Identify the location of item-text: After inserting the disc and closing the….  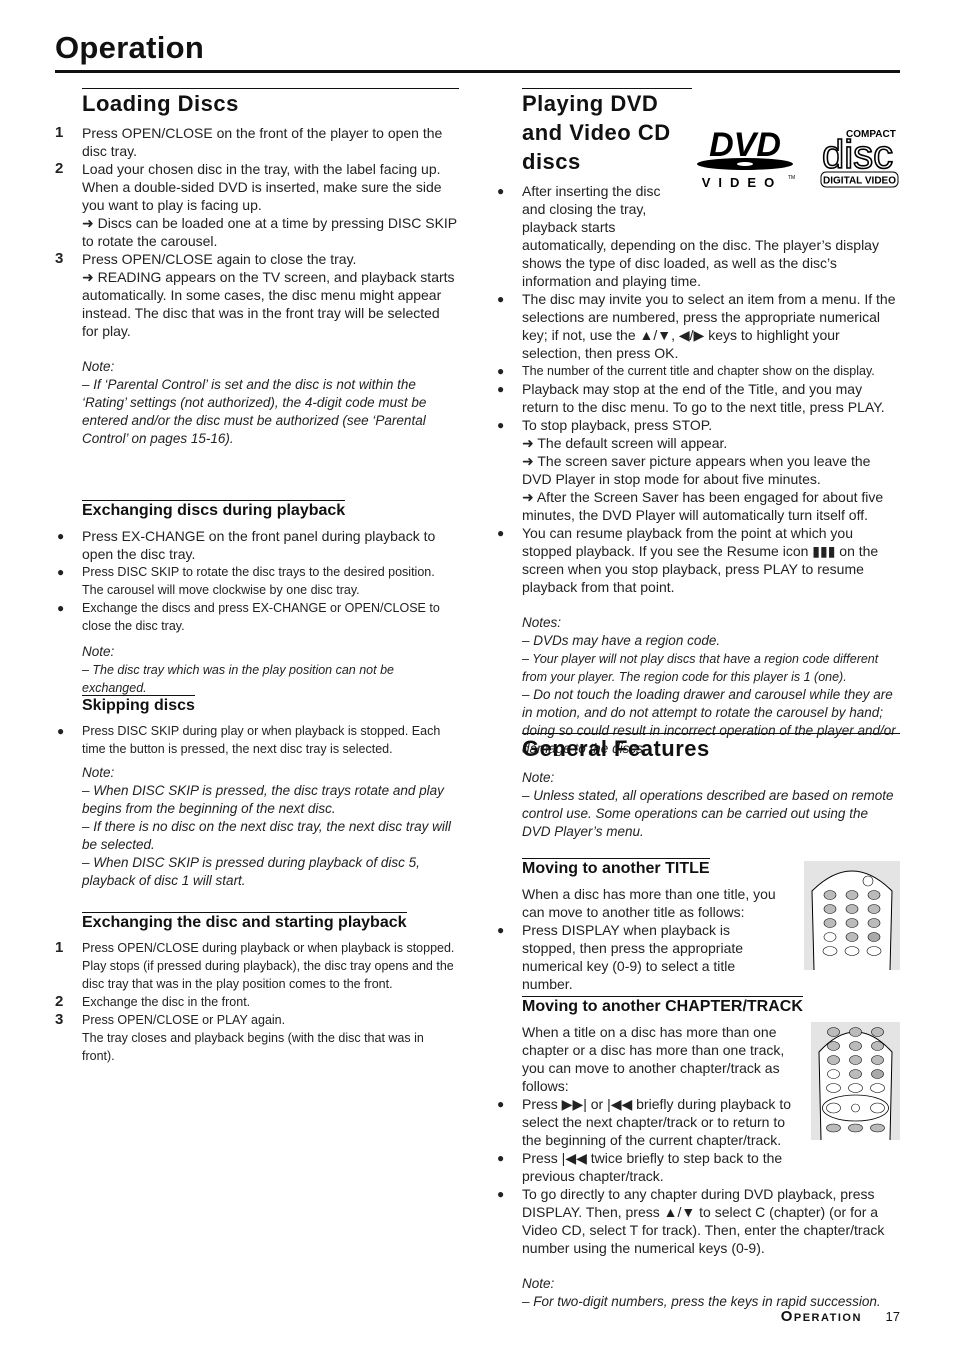
(591, 209).